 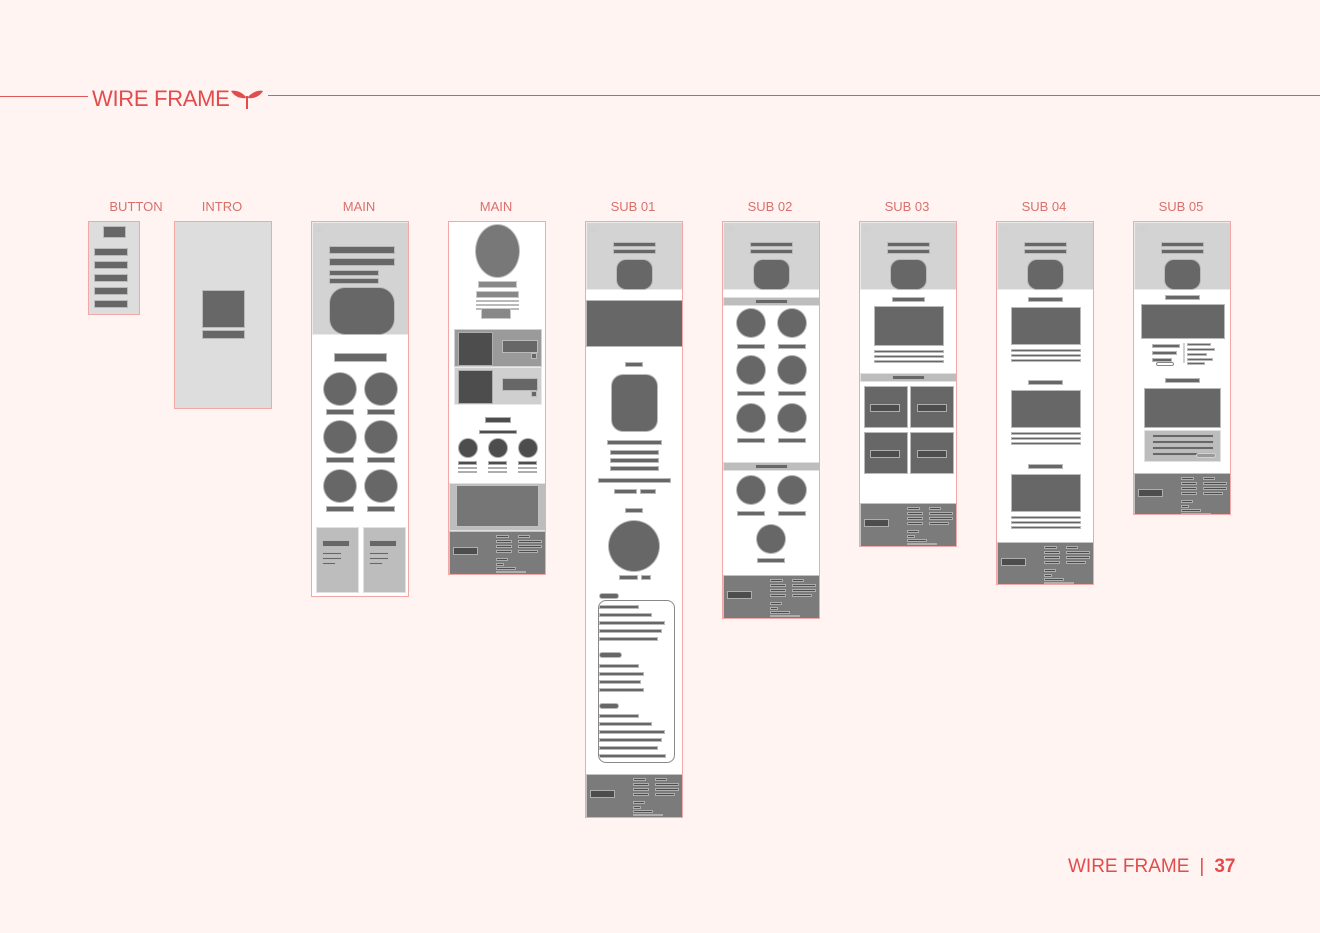 I want to click on wireframe-intro, so click(x=223, y=315).